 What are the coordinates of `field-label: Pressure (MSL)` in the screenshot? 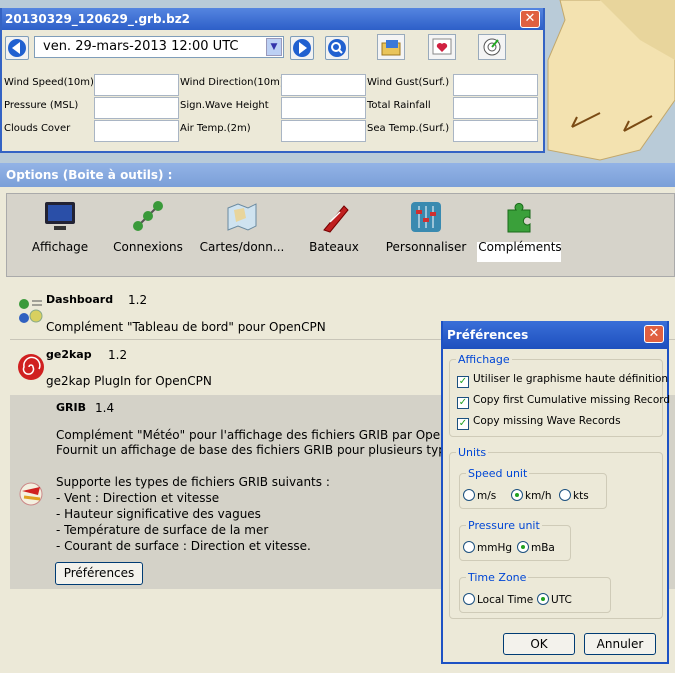 It's located at (41, 105).